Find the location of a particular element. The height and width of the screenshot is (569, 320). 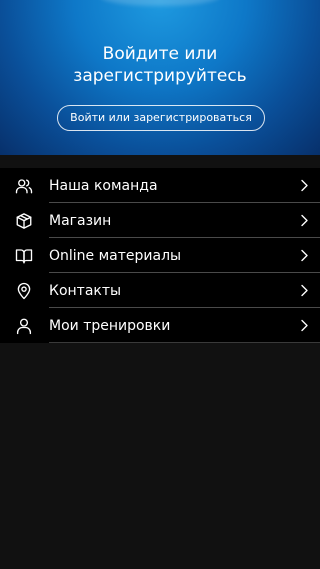

menu-item-contacts: Контакты is located at coordinates (160, 290).